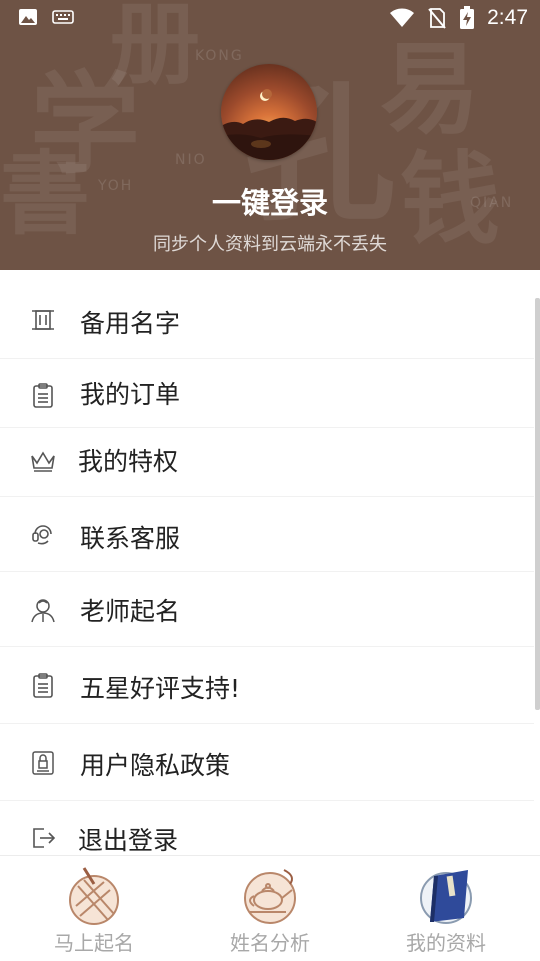  Describe the element at coordinates (130, 394) in the screenshot. I see `menu-item-label: 我的订单` at that location.